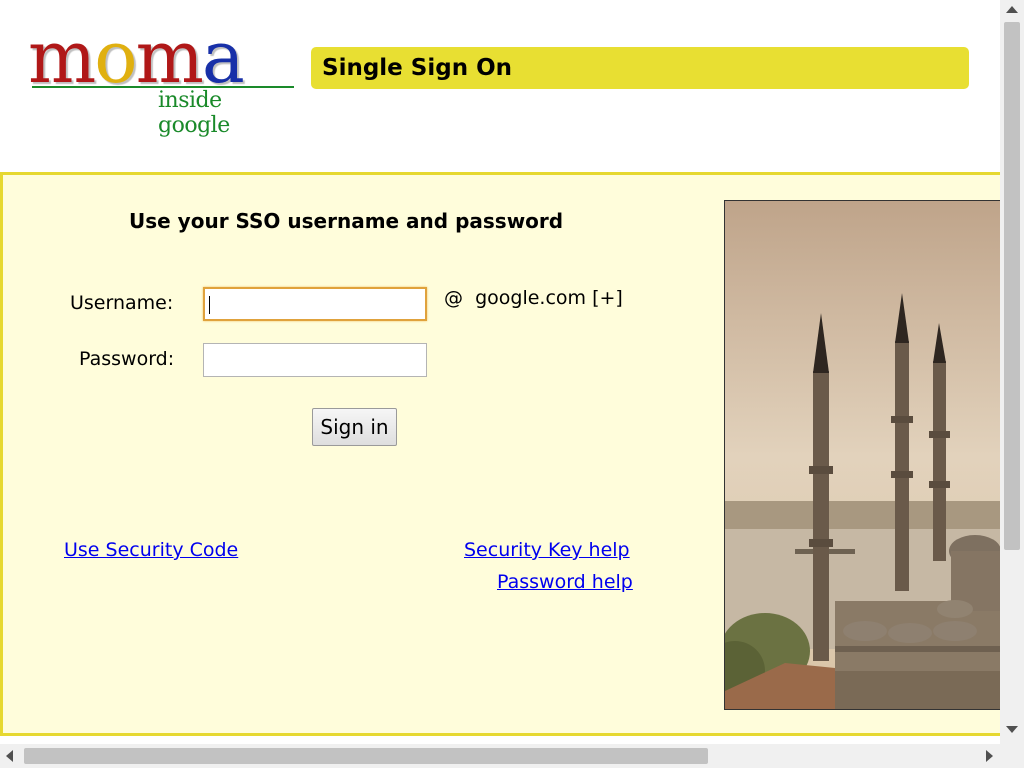 This screenshot has height=768, width=1024. I want to click on password-help-link: Password help, so click(565, 582).